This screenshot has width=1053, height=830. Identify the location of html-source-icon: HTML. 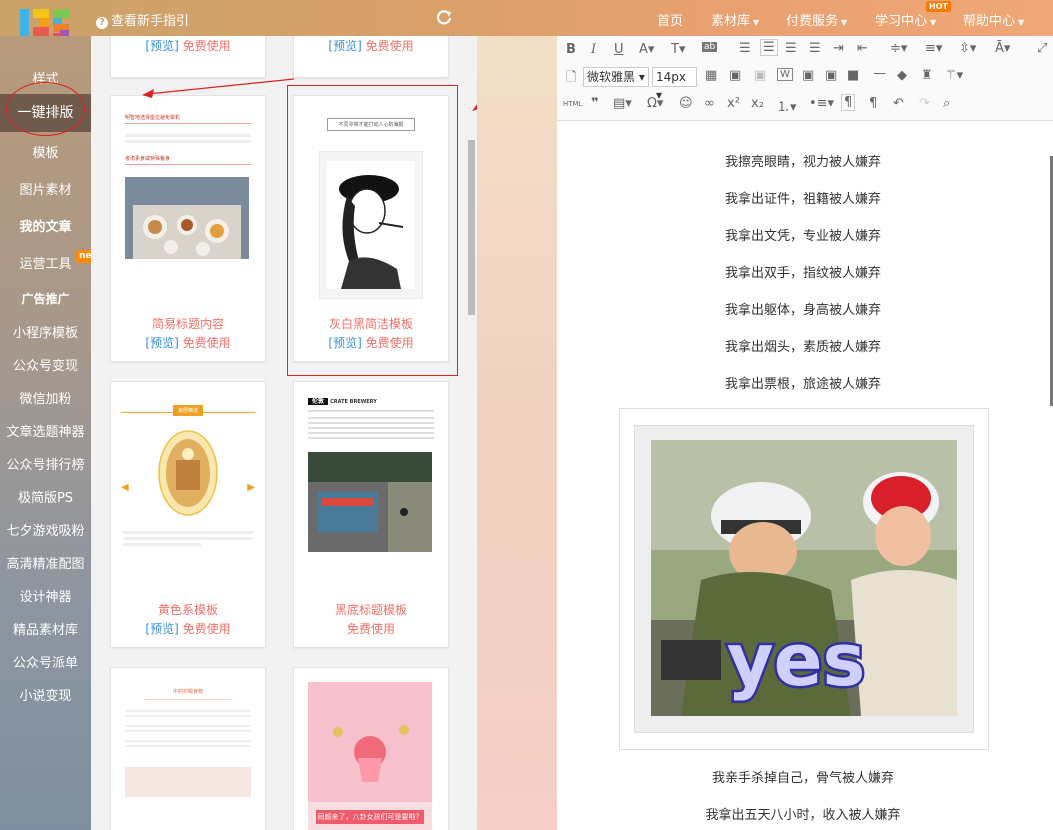
(572, 104).